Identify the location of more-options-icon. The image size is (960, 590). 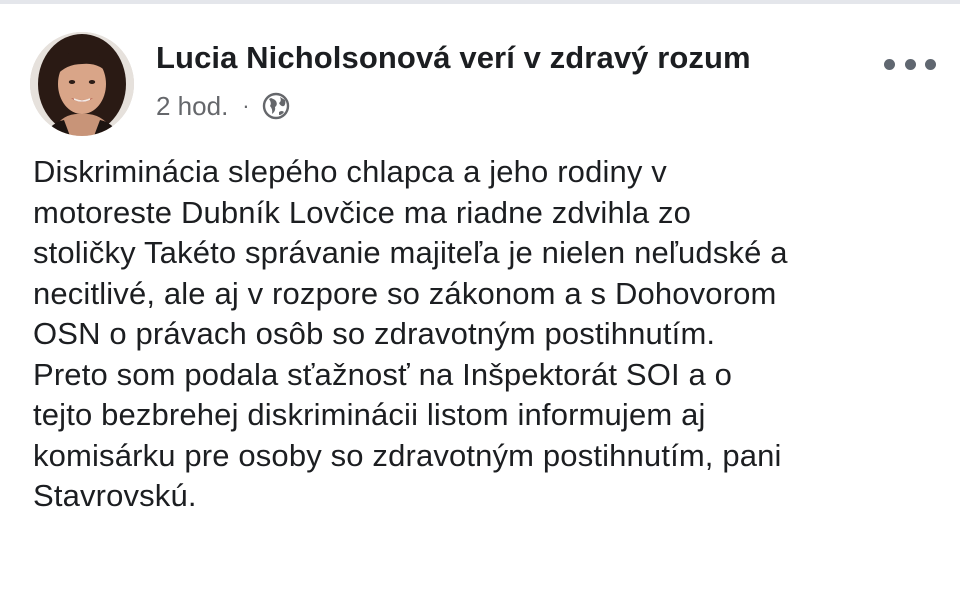
(910, 64).